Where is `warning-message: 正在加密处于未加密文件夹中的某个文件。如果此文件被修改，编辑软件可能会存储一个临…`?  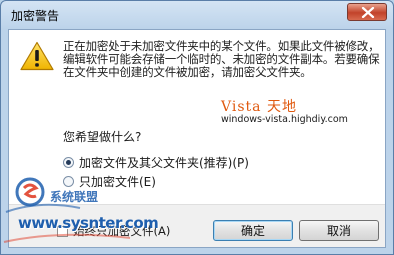
warning-message: 正在加密处于未加密文件夹中的某个文件。如果此文件被修改，编辑软件可能会存储一个临… is located at coordinates (221, 59).